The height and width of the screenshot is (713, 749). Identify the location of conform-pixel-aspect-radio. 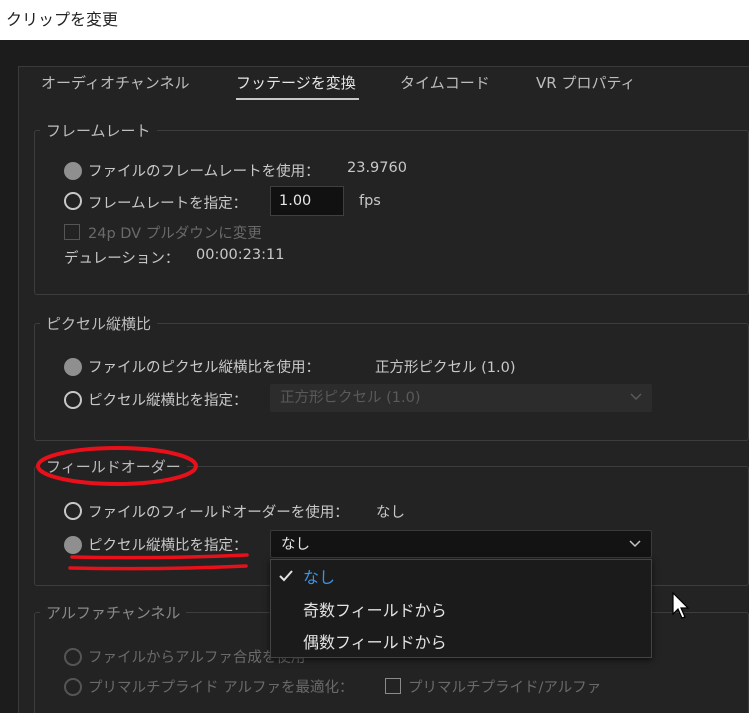
(73, 400).